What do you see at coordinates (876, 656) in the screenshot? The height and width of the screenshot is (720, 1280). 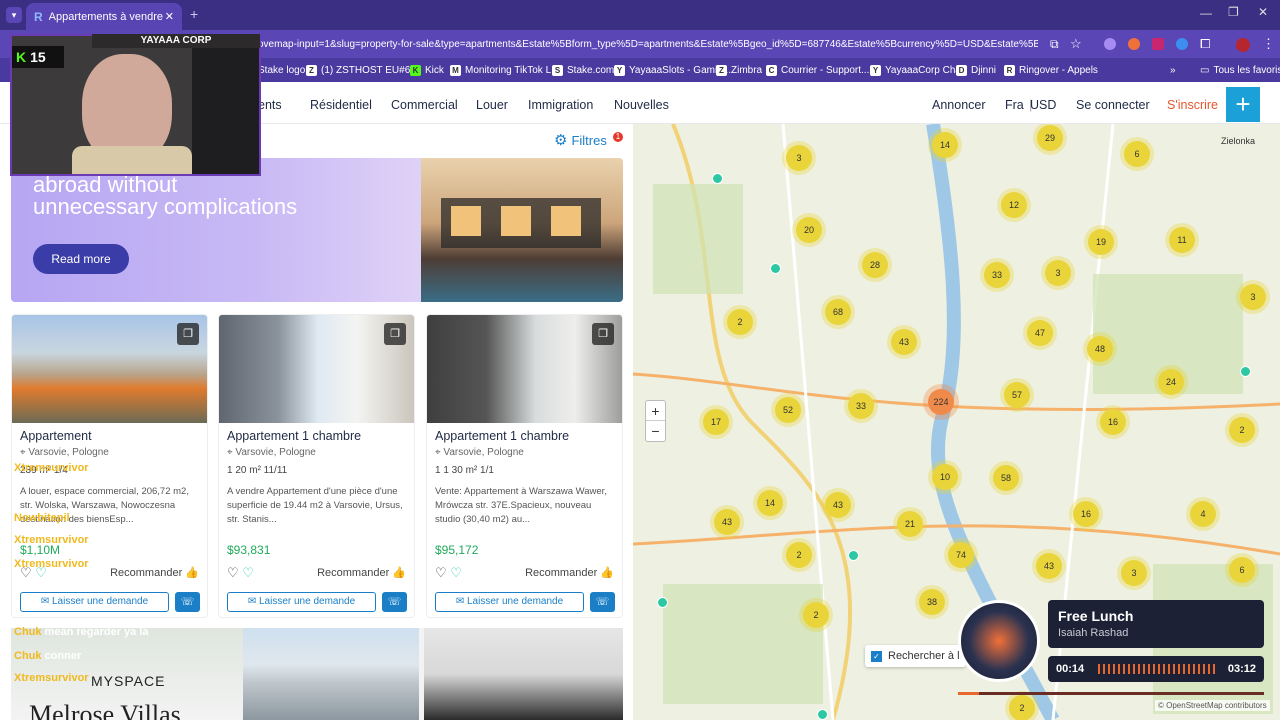 I see `checkbox-checked-icon: ✓` at bounding box center [876, 656].